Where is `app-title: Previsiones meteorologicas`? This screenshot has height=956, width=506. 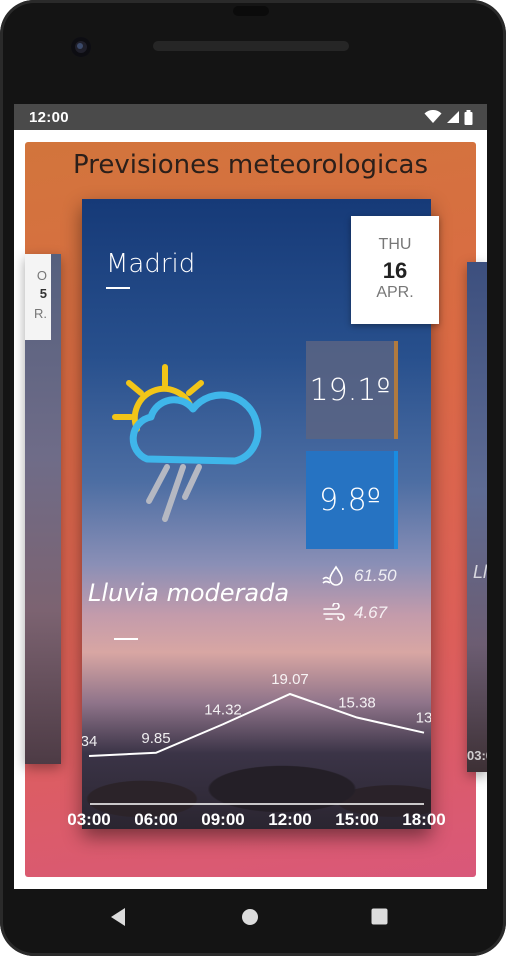
app-title: Previsiones meteorologicas is located at coordinates (250, 165).